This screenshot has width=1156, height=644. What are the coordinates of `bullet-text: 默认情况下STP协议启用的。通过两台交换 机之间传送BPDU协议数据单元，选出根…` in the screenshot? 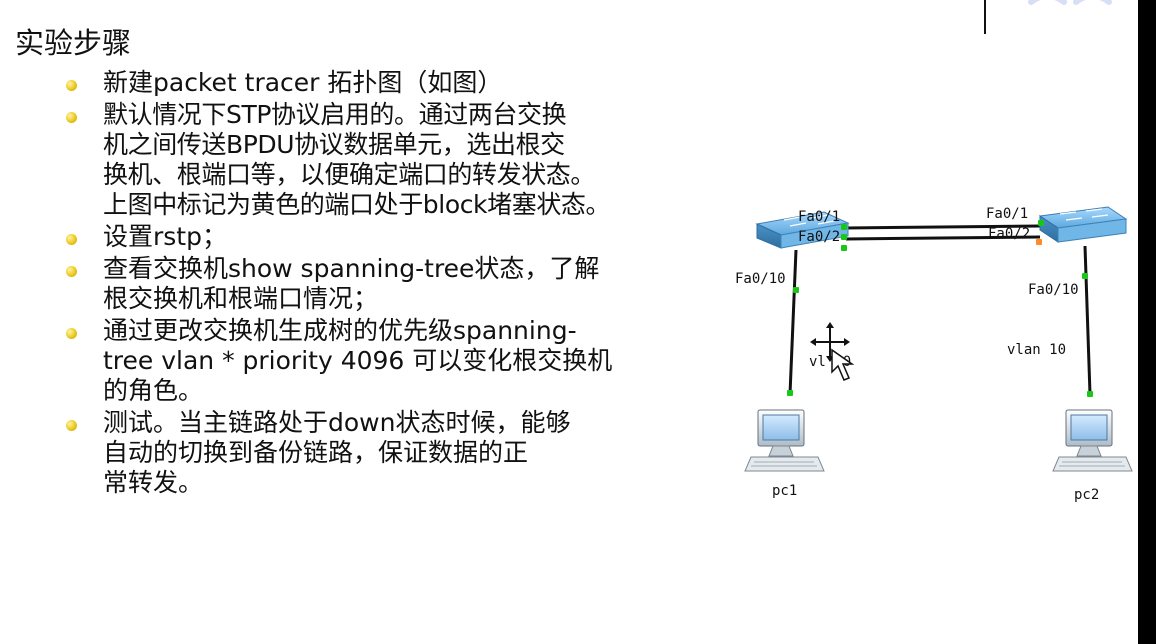 It's located at (357, 159).